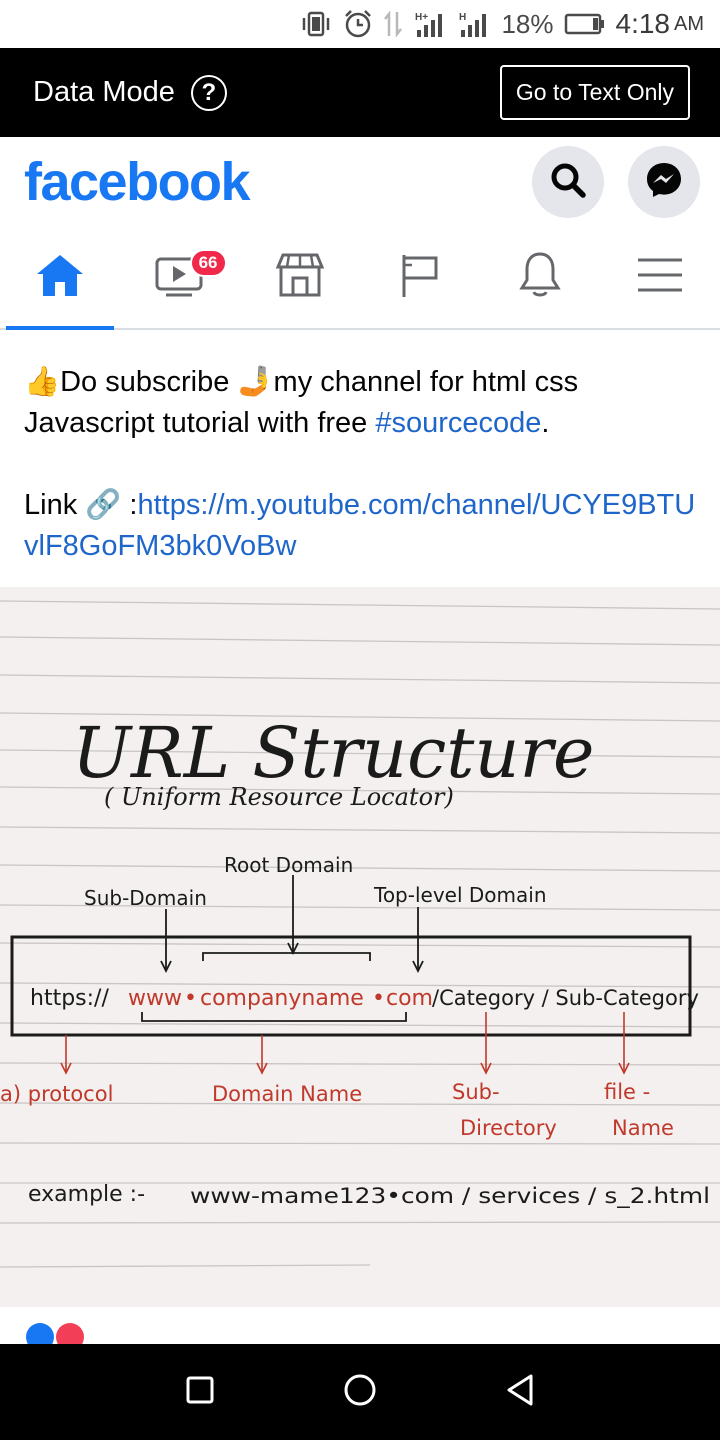  Describe the element at coordinates (56, 1094) in the screenshot. I see `label-protocol: a) protocol` at that location.